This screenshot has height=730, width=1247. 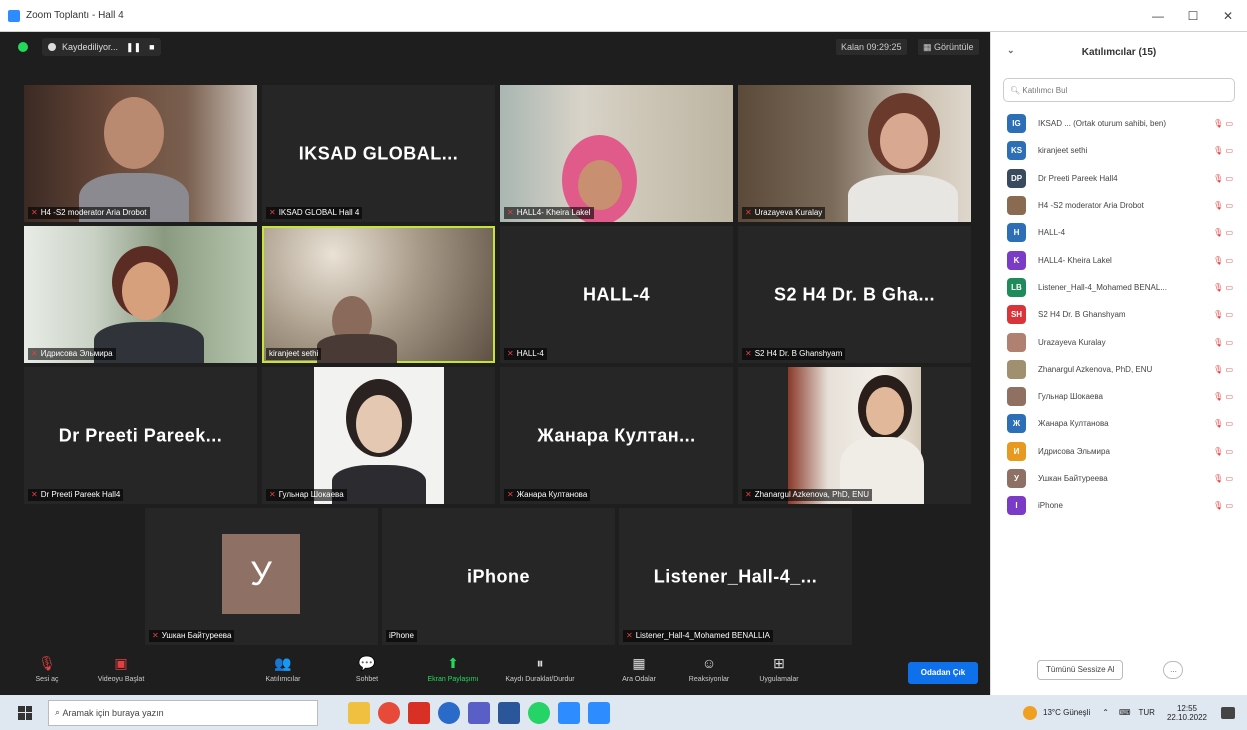 I want to click on clock: 12:55 22.10.2022, so click(x=1187, y=713).